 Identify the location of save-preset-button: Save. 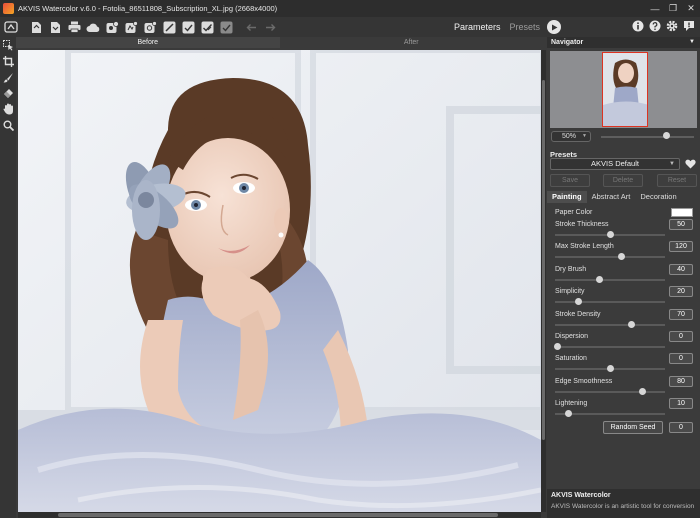
(570, 180).